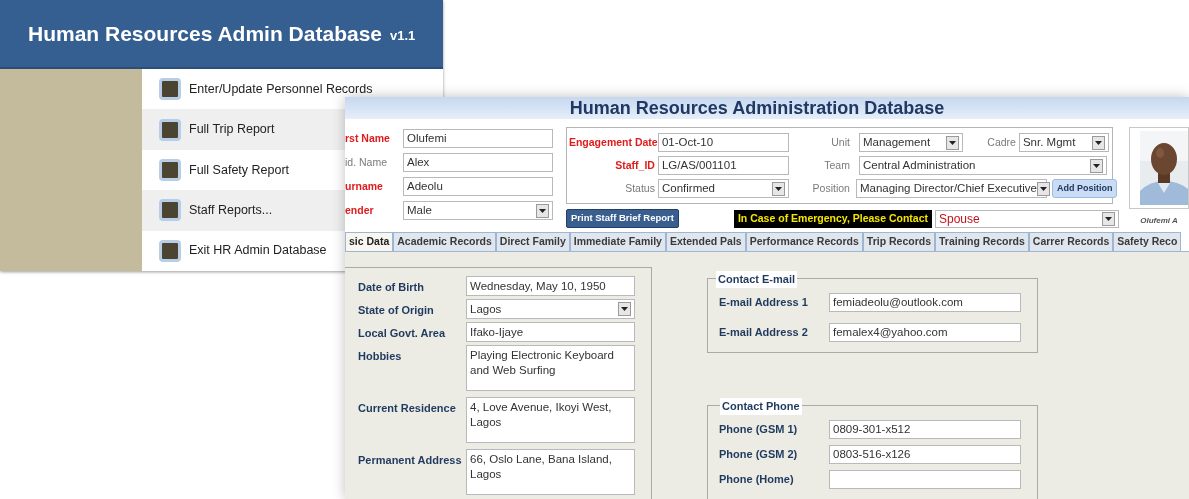 Image resolution: width=1189 pixels, height=499 pixels. I want to click on dropdown-field: Male, so click(478, 210).